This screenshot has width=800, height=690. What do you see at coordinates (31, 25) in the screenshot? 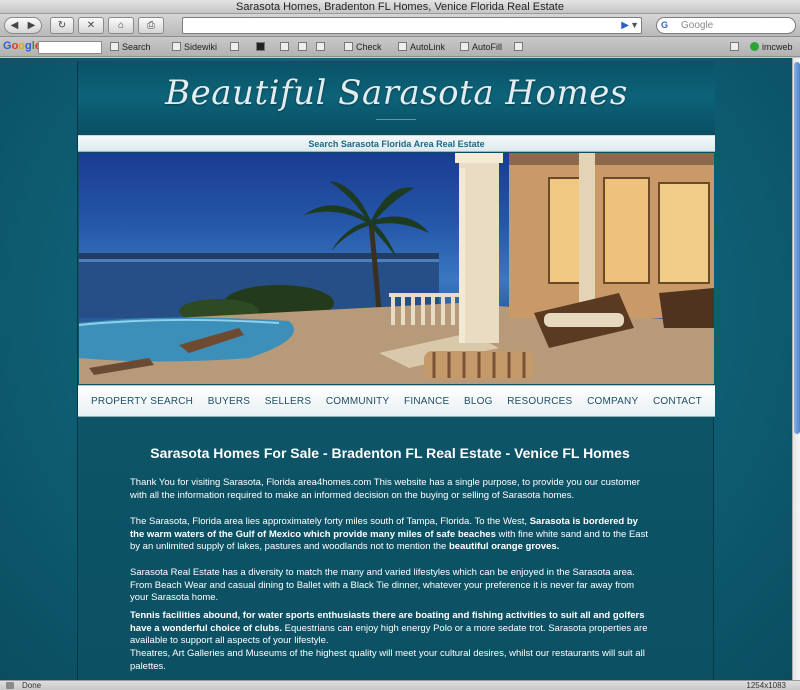
I see `forward-arrow-icon: ▶` at bounding box center [31, 25].